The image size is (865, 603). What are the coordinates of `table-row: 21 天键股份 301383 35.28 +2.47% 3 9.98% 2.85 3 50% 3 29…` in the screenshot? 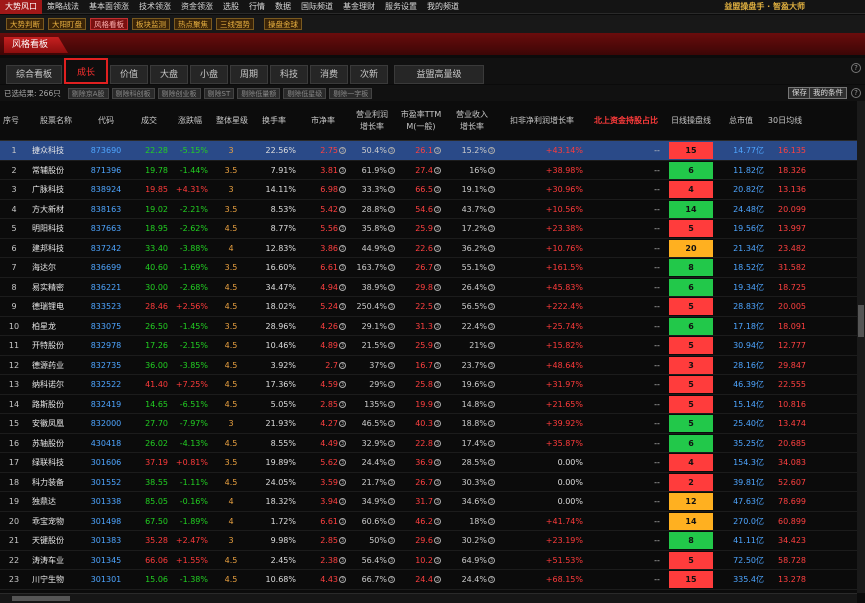 It's located at (428, 541).